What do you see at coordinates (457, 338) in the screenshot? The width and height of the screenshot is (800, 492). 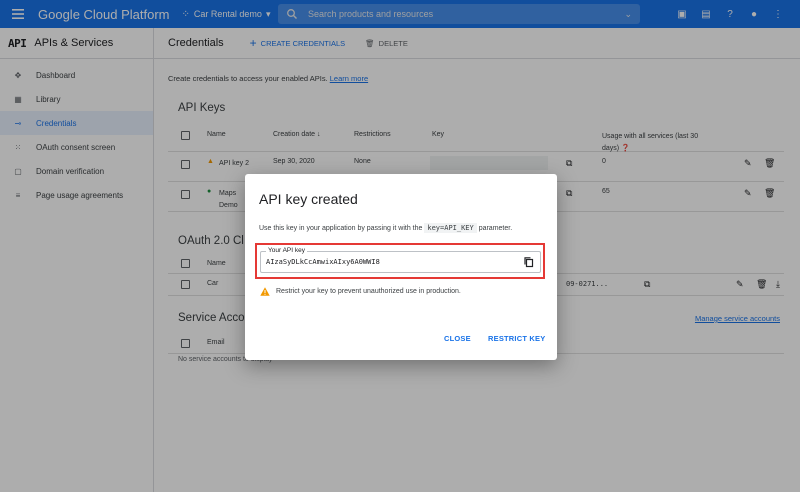 I see `close-button: CLOSE` at bounding box center [457, 338].